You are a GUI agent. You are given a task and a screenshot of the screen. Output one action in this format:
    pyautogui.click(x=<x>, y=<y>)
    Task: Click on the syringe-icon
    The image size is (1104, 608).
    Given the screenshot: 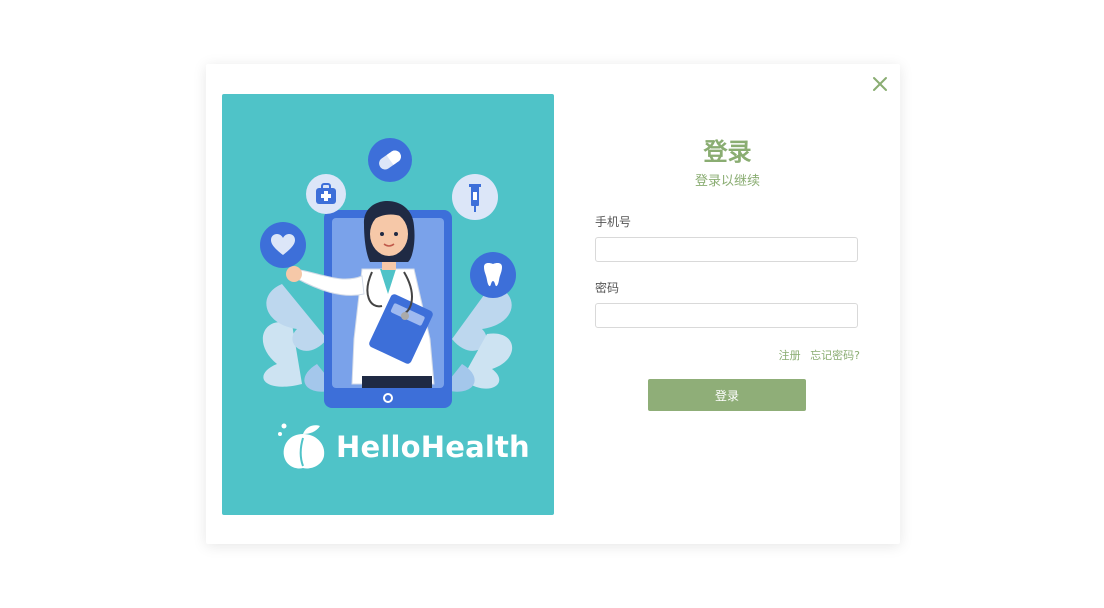 What is the action you would take?
    pyautogui.click(x=475, y=197)
    